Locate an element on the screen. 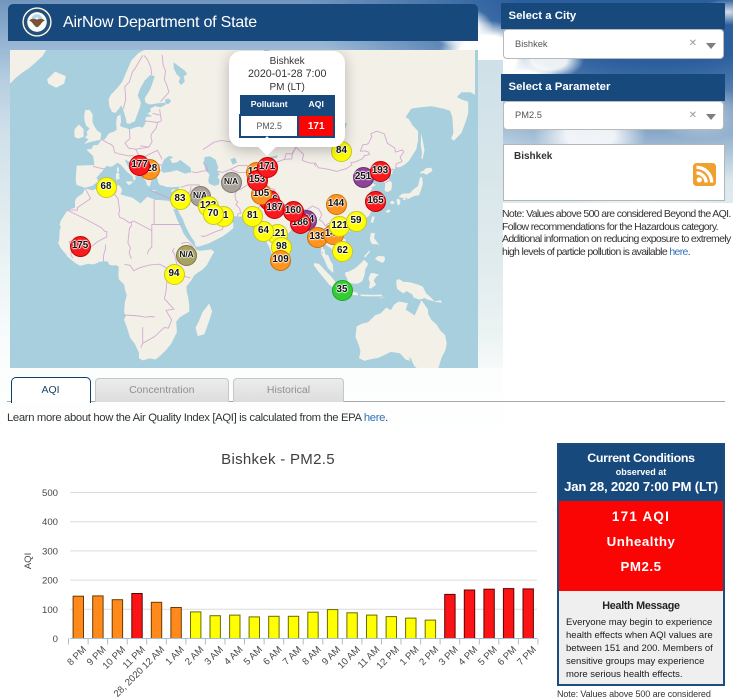  svg-text: 2 PM is located at coordinates (429, 656).